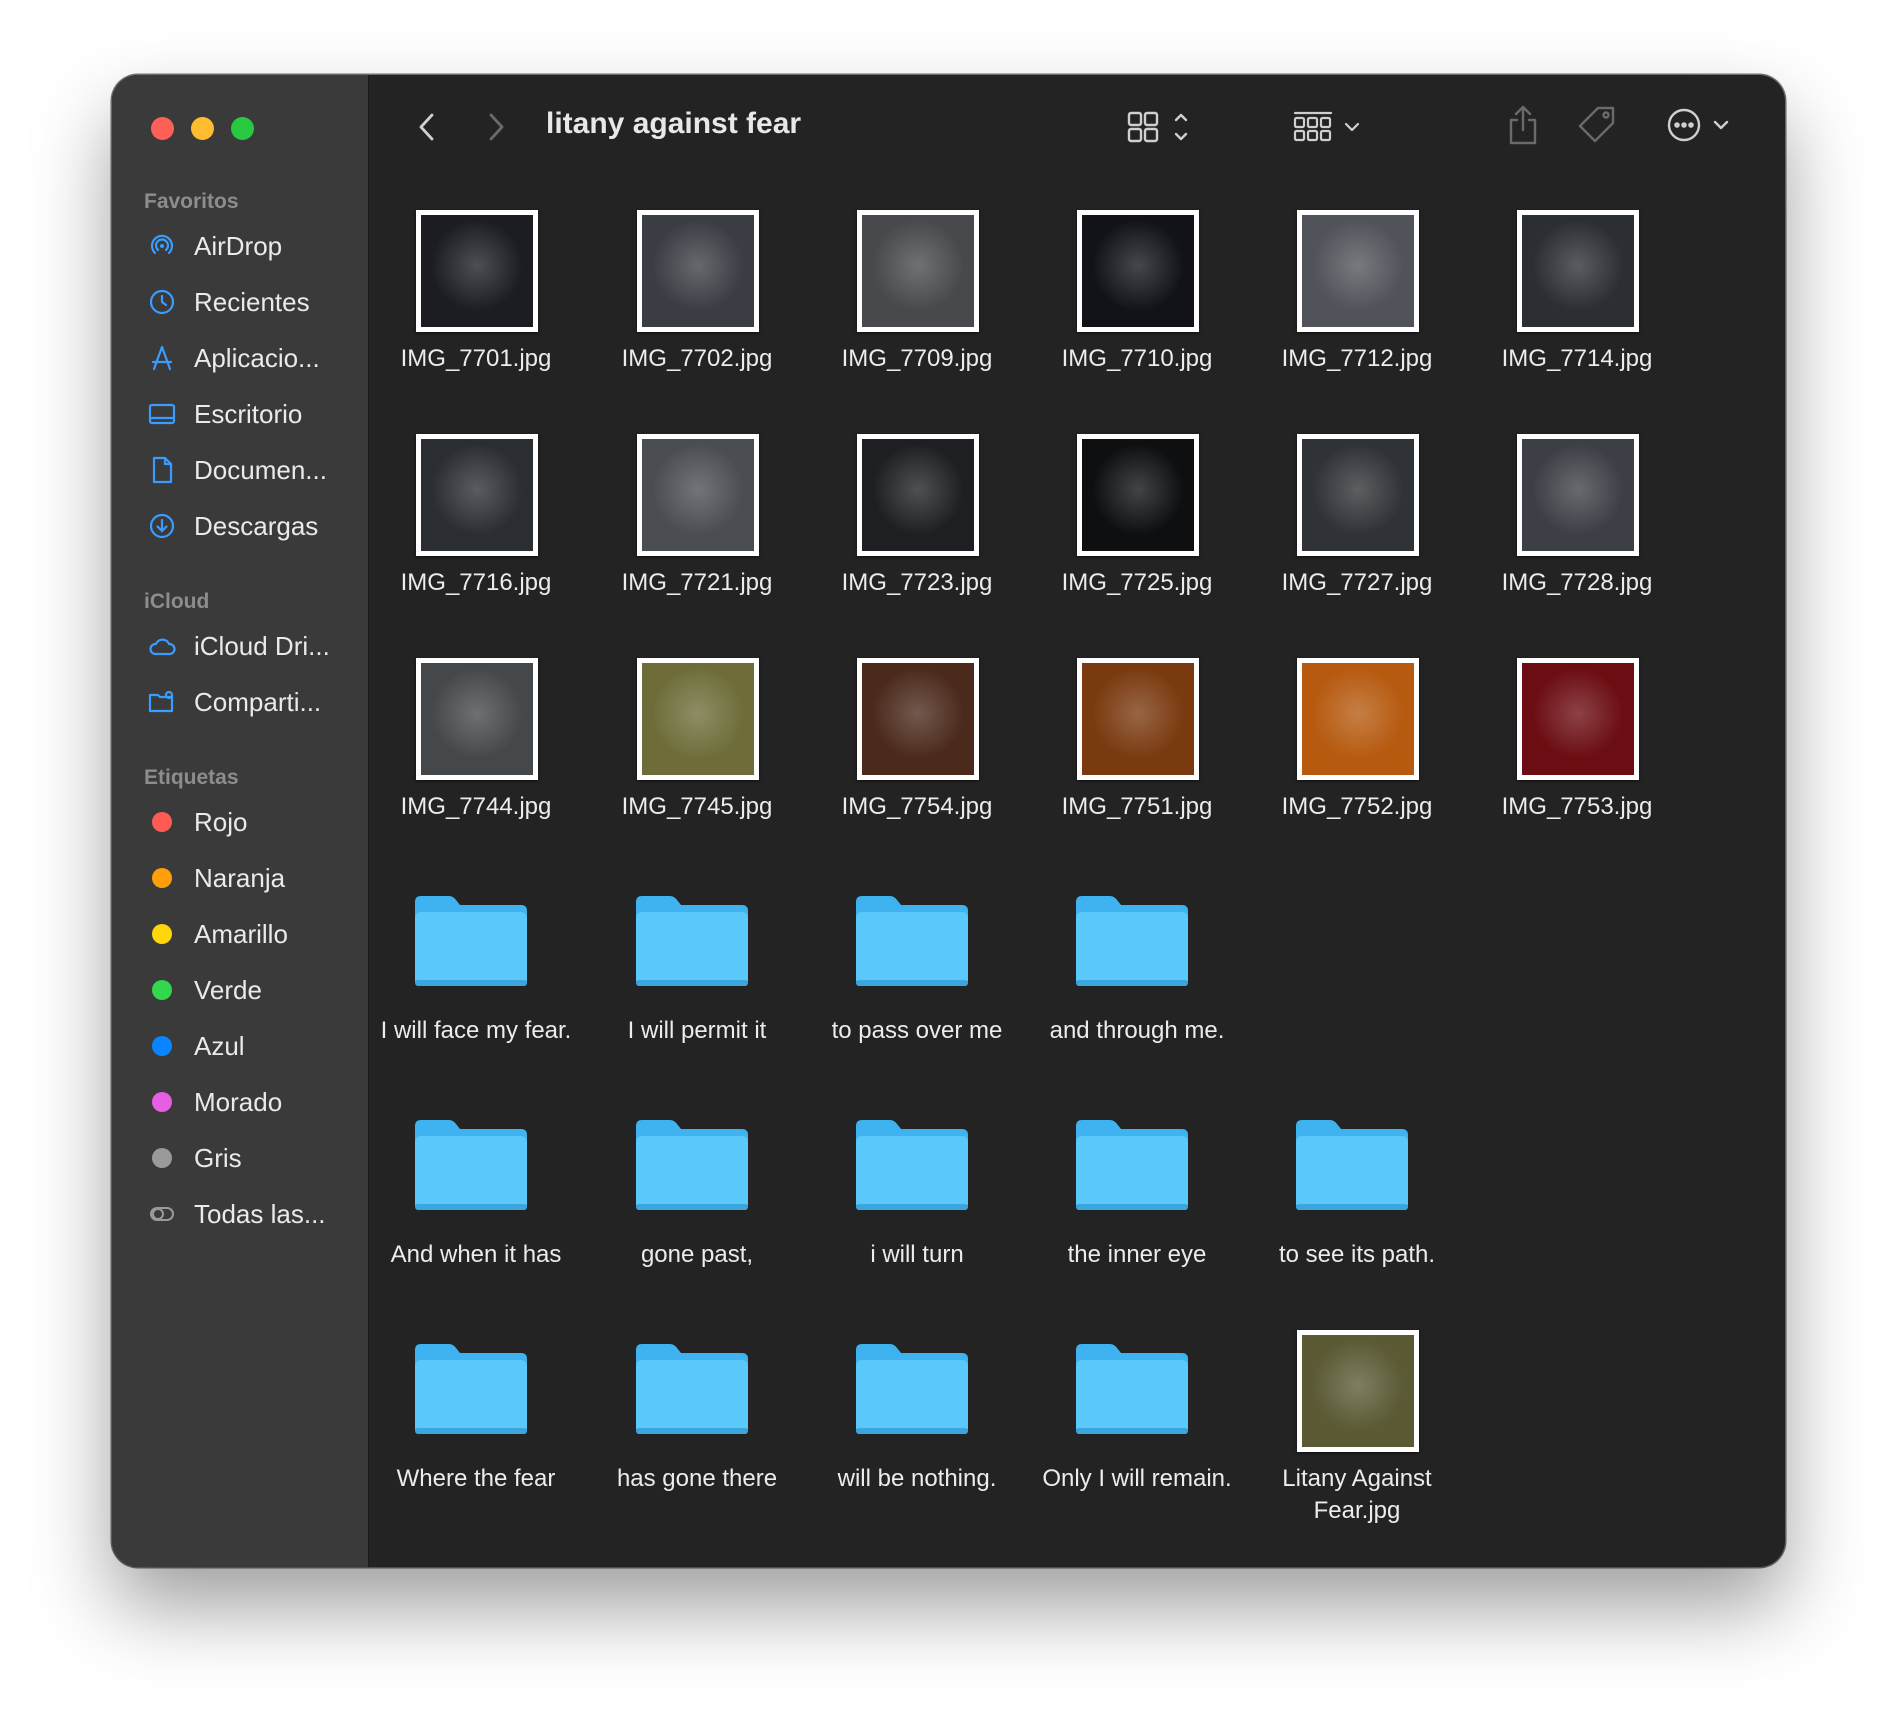  I want to click on folder-item: Where the fear, so click(476, 1343).